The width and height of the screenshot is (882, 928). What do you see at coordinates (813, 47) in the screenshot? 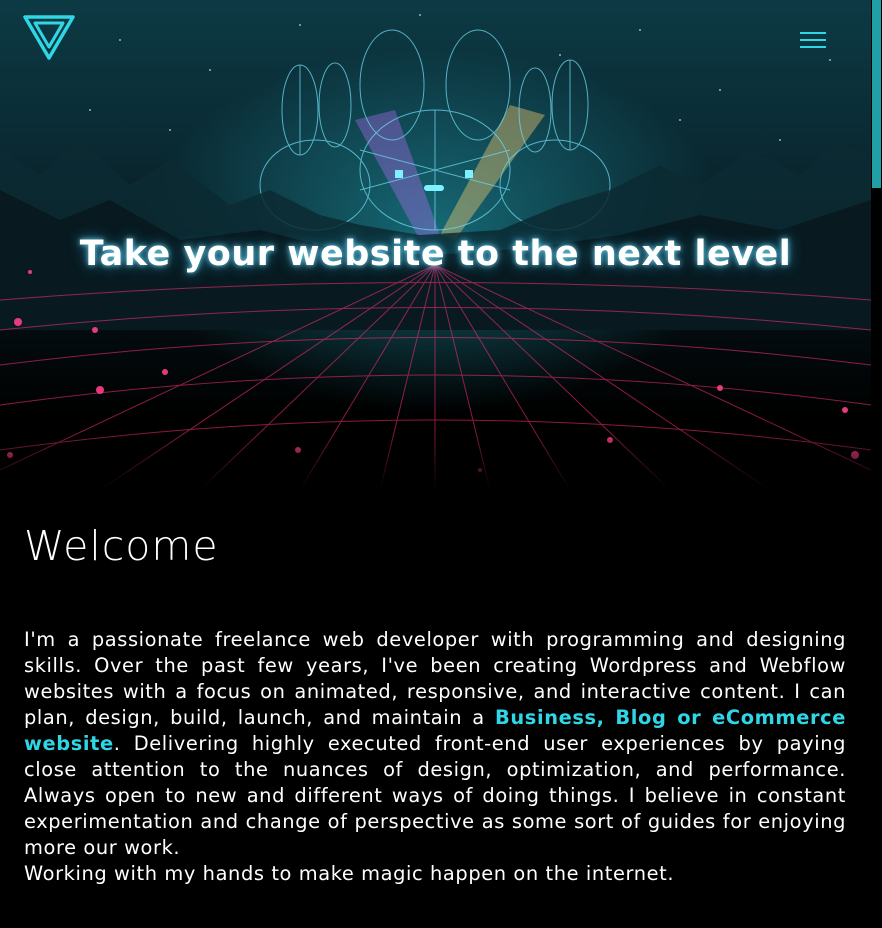
I see `menu-bar-bottom` at bounding box center [813, 47].